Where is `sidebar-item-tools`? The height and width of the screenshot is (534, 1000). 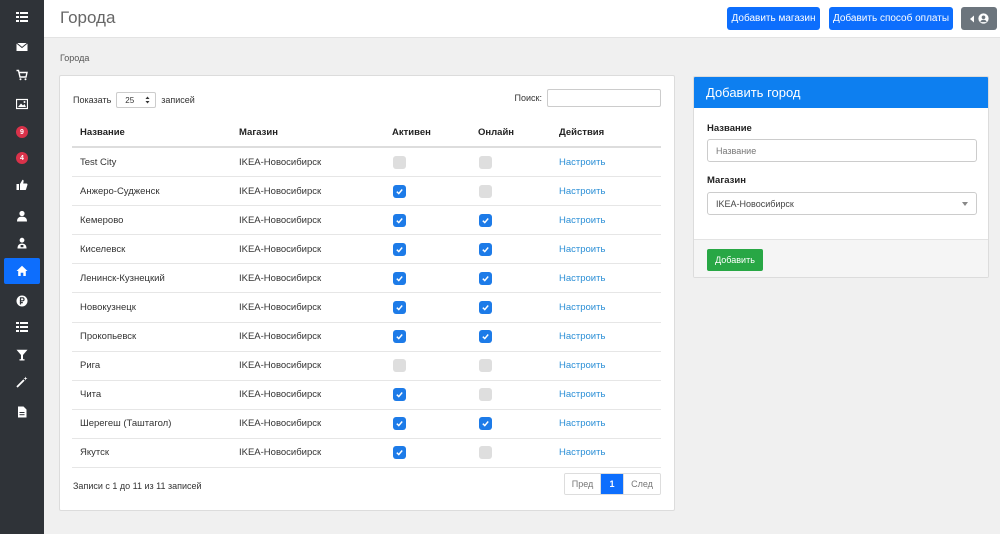 sidebar-item-tools is located at coordinates (22, 382).